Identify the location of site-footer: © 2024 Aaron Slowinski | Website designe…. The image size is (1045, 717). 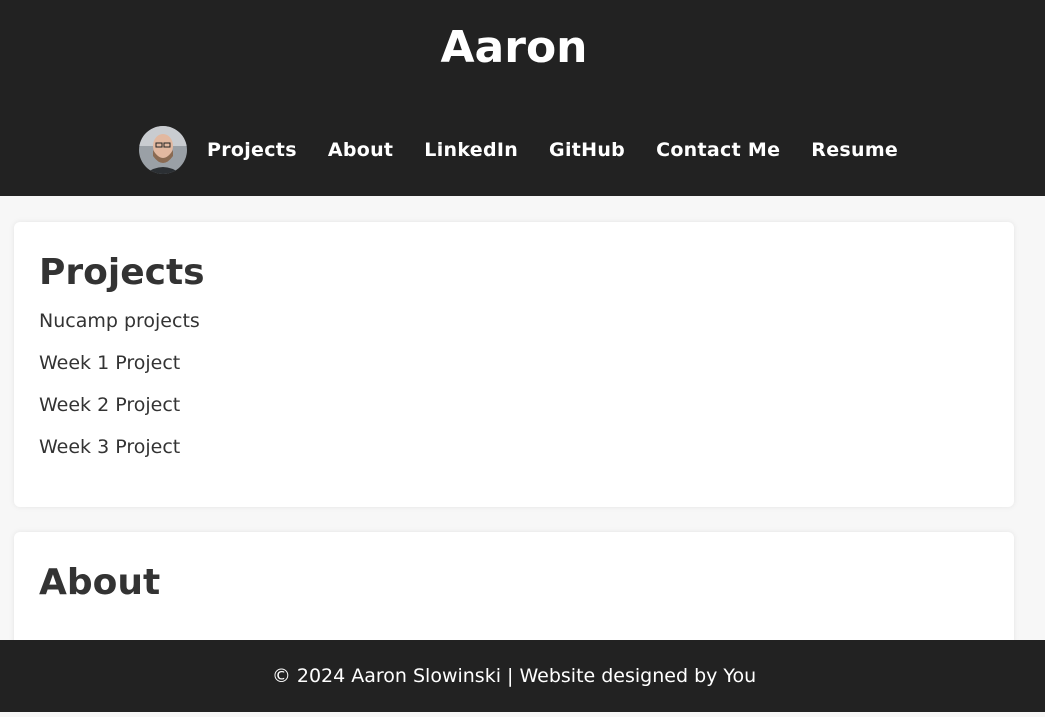
(522, 676).